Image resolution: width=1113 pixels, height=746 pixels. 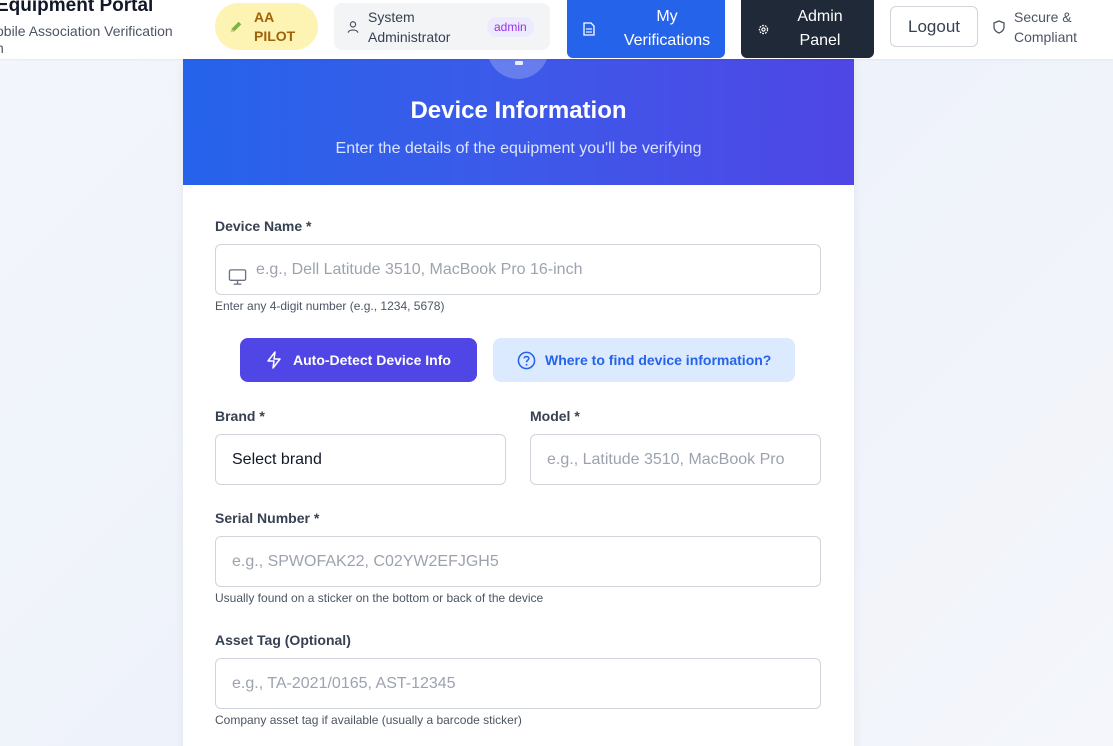 I want to click on user-icon, so click(x=353, y=26).